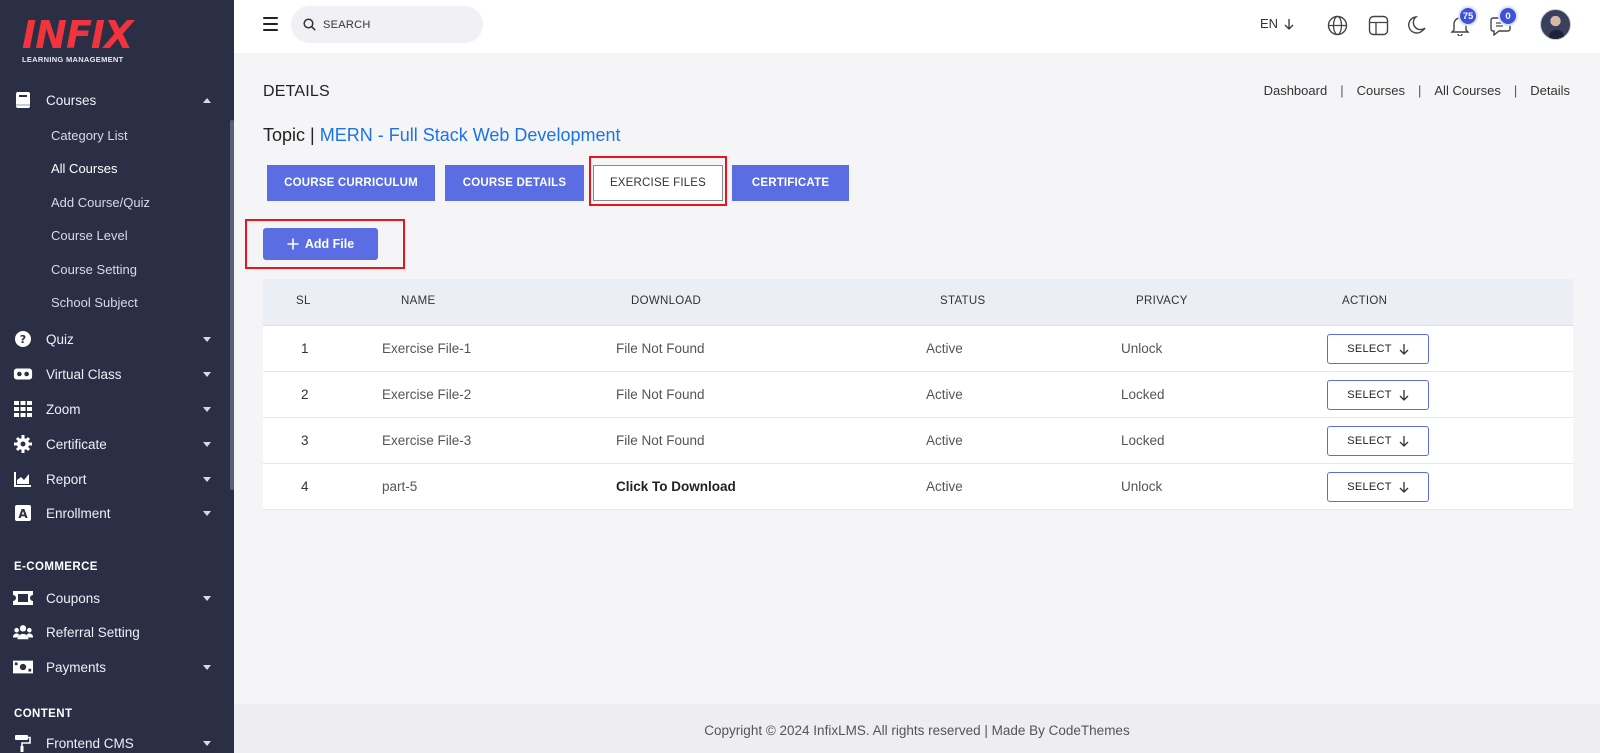 This screenshot has height=753, width=1600. What do you see at coordinates (1381, 90) in the screenshot?
I see `breadcrumb-courses: Courses` at bounding box center [1381, 90].